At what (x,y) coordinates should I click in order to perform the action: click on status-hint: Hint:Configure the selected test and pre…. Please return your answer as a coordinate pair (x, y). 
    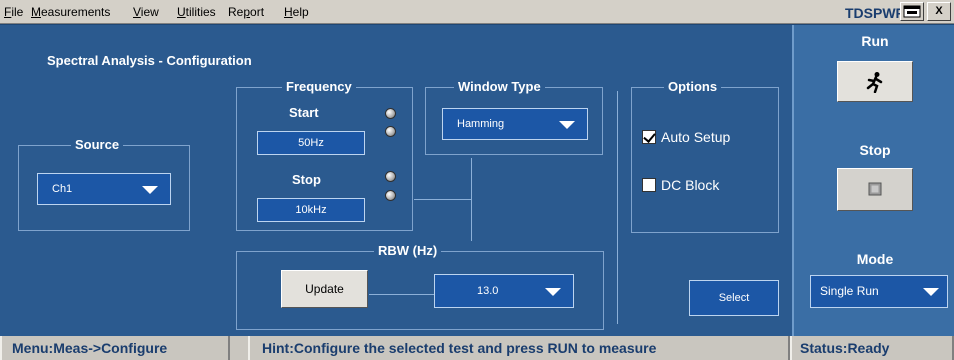
    Looking at the image, I should click on (519, 348).